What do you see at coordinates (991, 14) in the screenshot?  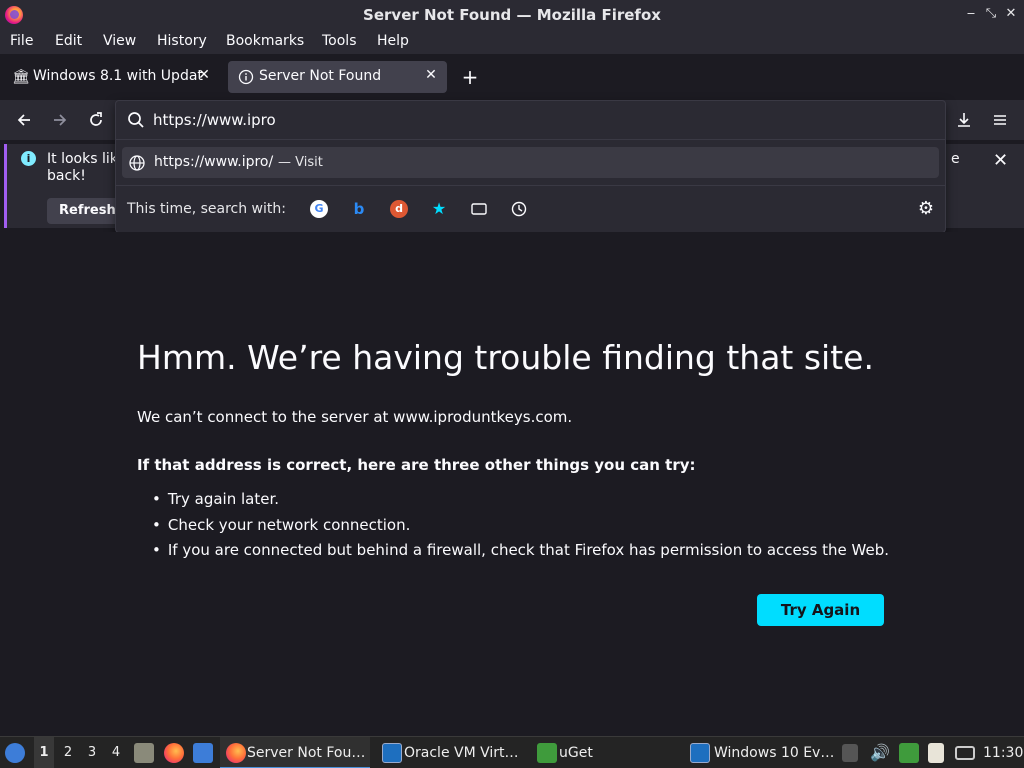 I see `restore-icon: ⤡` at bounding box center [991, 14].